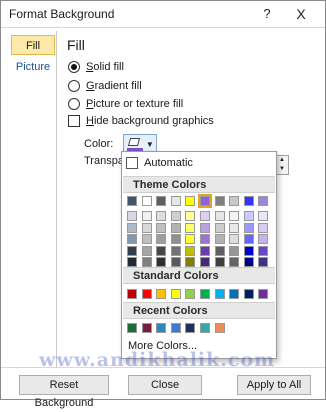 The image size is (326, 412). Describe the element at coordinates (64, 392) in the screenshot. I see `reset-background-button: Reset Background` at that location.